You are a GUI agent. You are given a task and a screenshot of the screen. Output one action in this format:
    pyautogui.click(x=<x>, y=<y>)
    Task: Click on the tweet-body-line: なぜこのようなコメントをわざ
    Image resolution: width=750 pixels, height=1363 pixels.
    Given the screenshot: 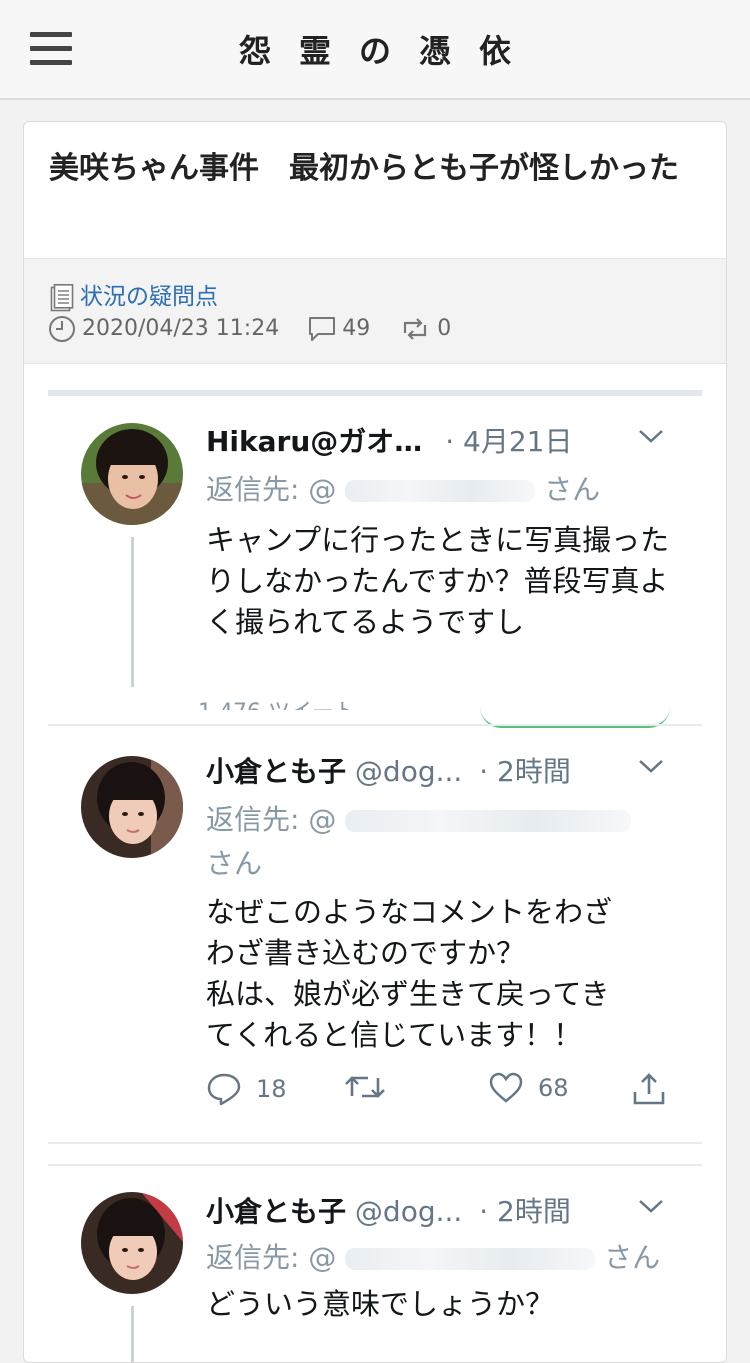 What is the action you would take?
    pyautogui.click(x=409, y=912)
    